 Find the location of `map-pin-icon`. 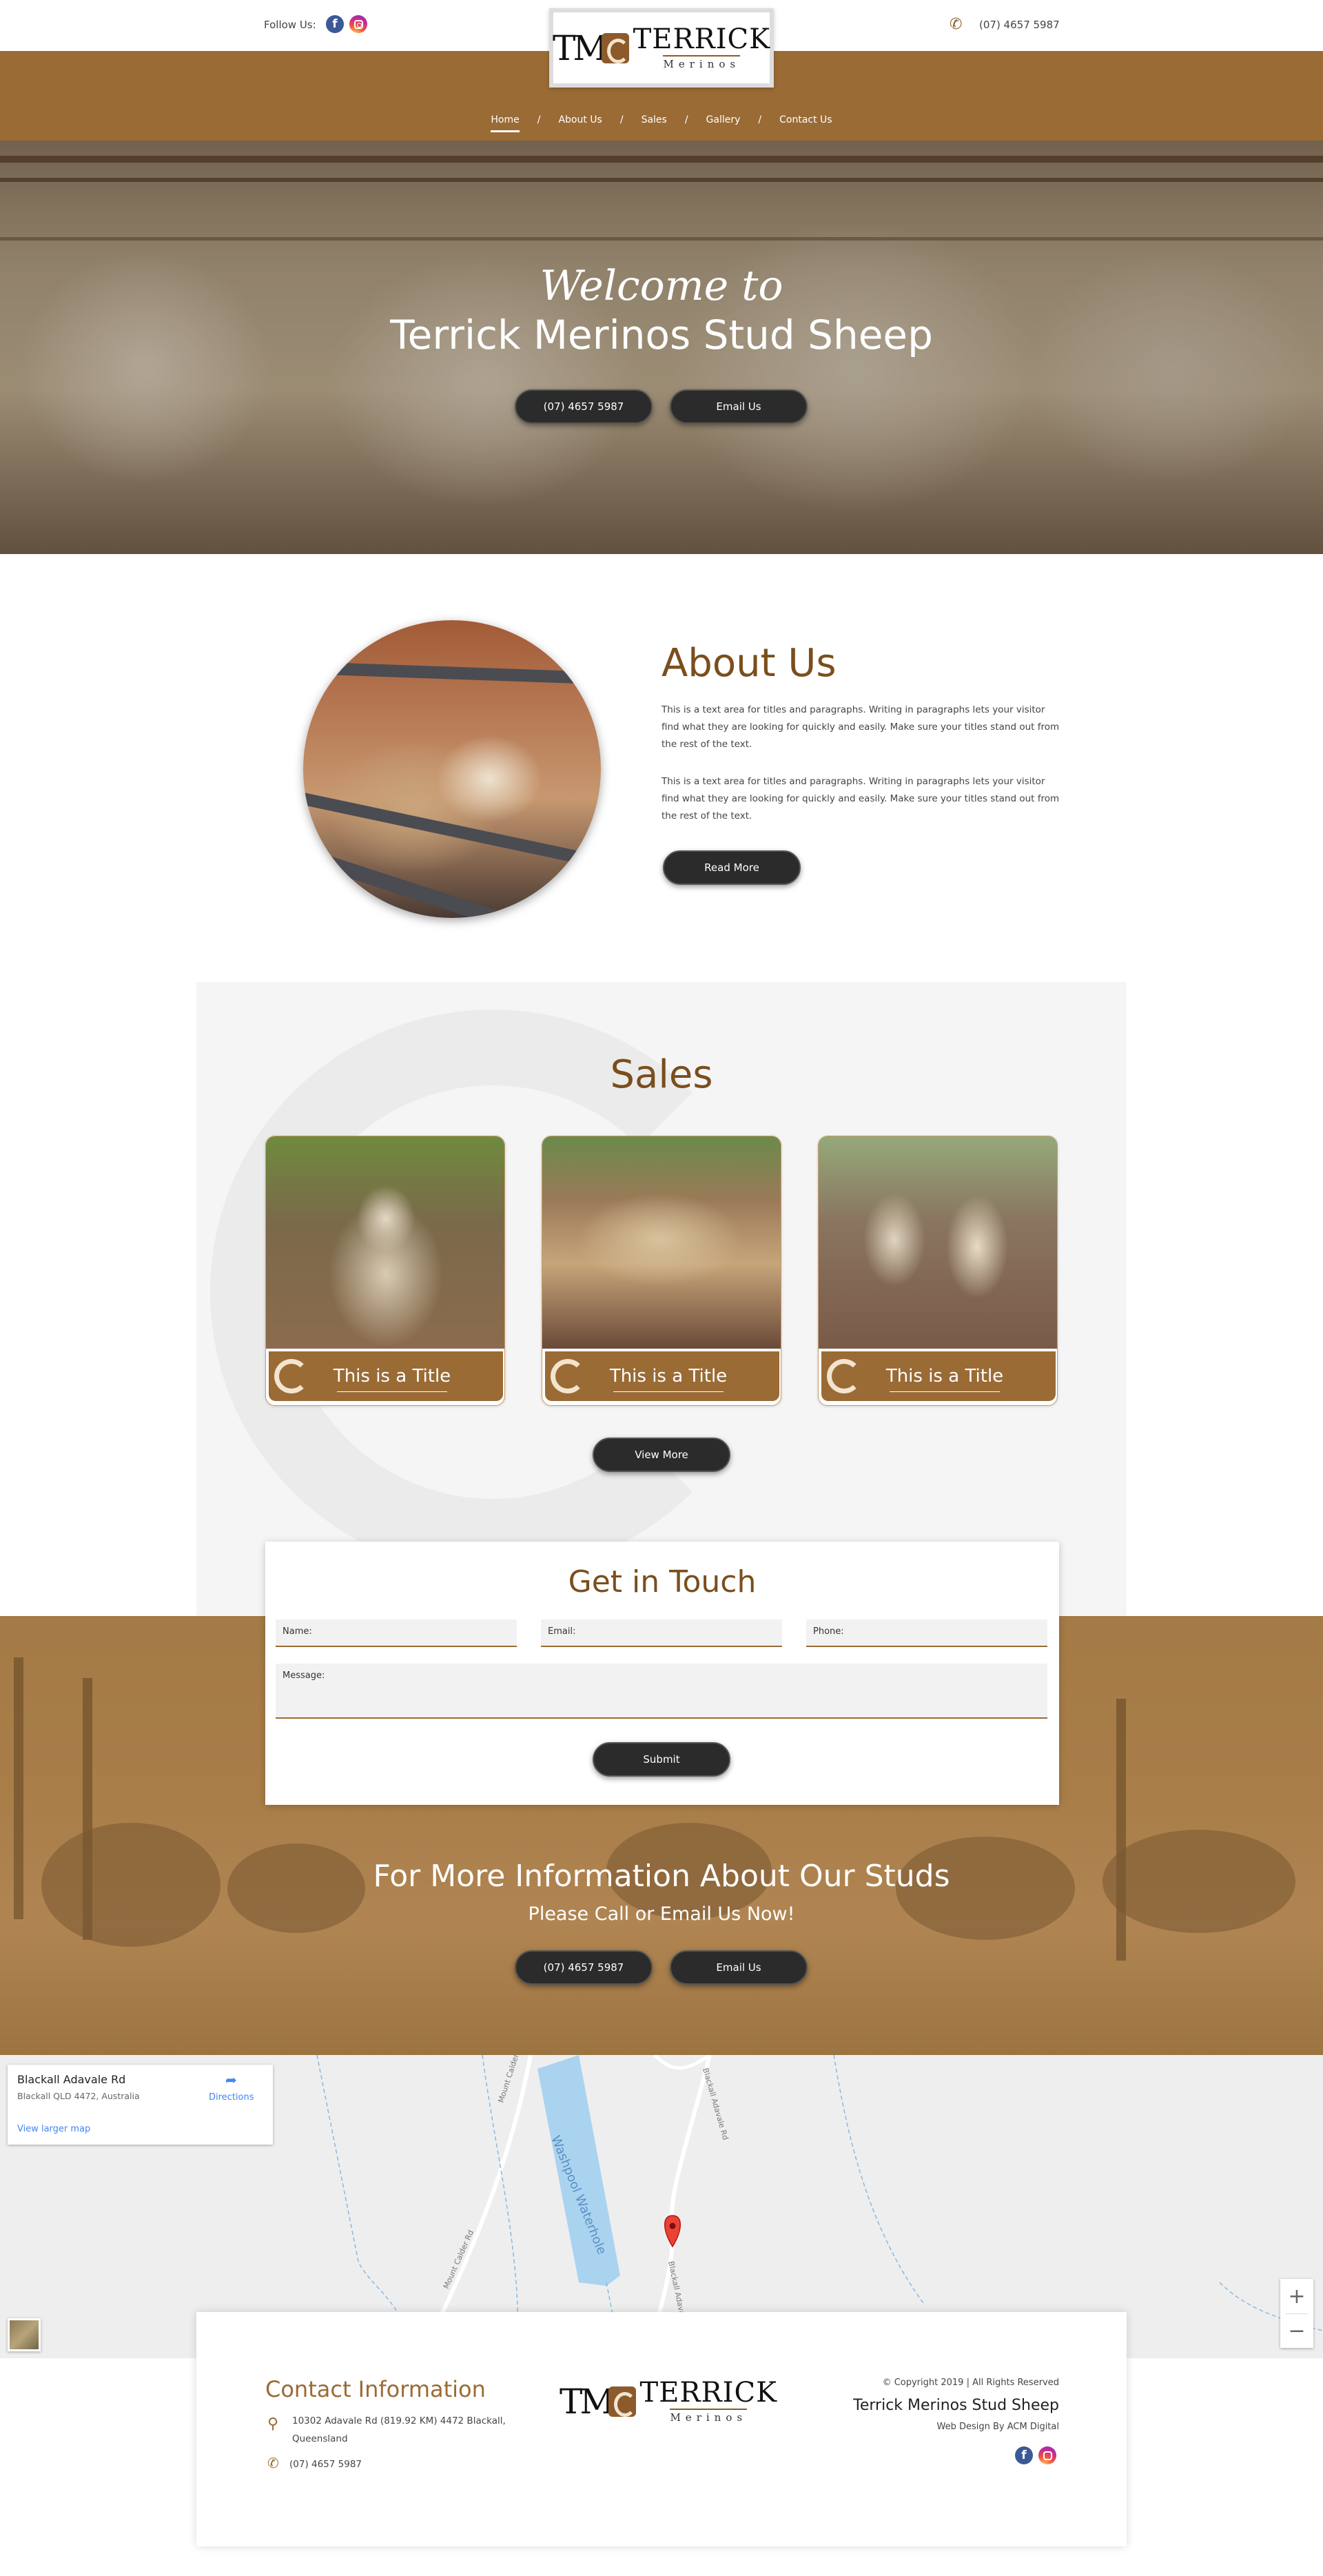

map-pin-icon is located at coordinates (672, 2231).